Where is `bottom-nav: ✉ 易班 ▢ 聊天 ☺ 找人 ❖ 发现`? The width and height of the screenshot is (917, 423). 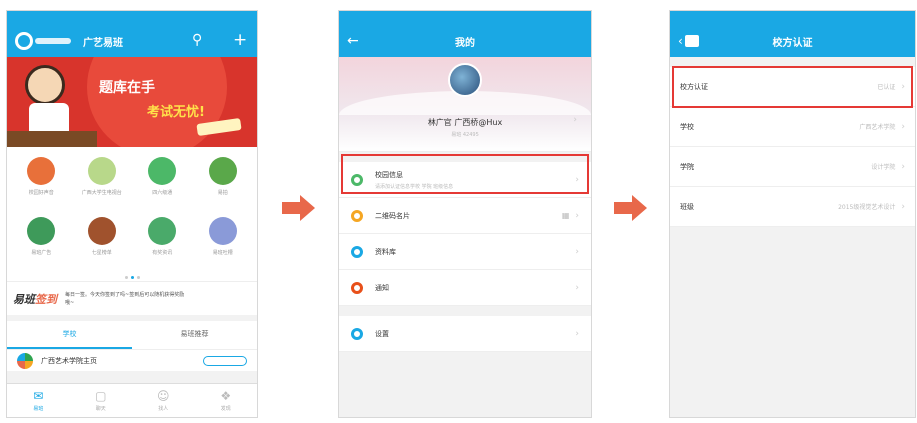 bottom-nav: ✉ 易班 ▢ 聊天 ☺ 找人 ❖ 发现 is located at coordinates (132, 400).